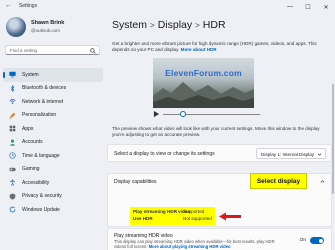 The width and height of the screenshot is (335, 250). What do you see at coordinates (302, 240) in the screenshot?
I see `toggle-state-label: On` at bounding box center [302, 240].